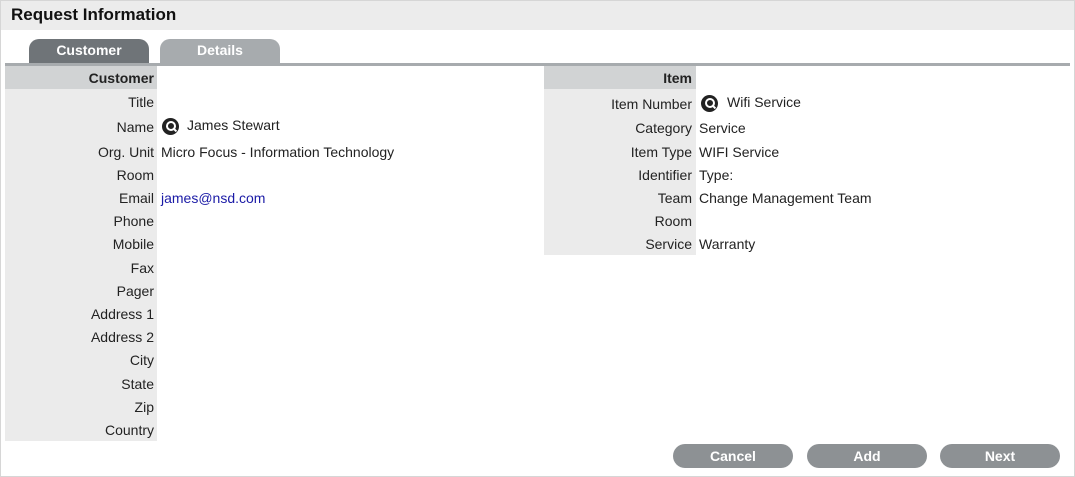 The width and height of the screenshot is (1075, 477). I want to click on item-category-label: Category, so click(663, 128).